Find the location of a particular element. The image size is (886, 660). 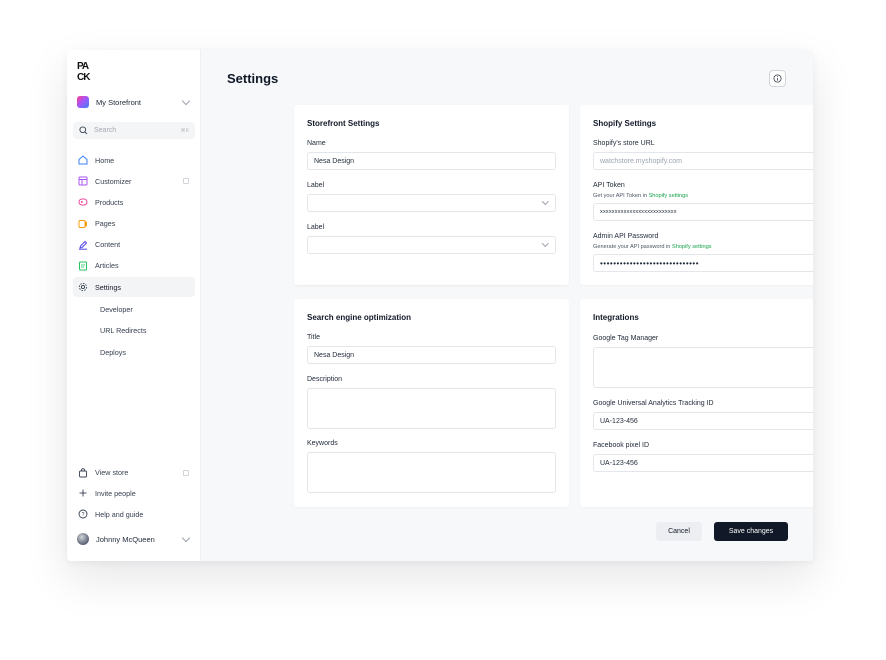

sidebar-item-label: Invite people is located at coordinates (115, 493).